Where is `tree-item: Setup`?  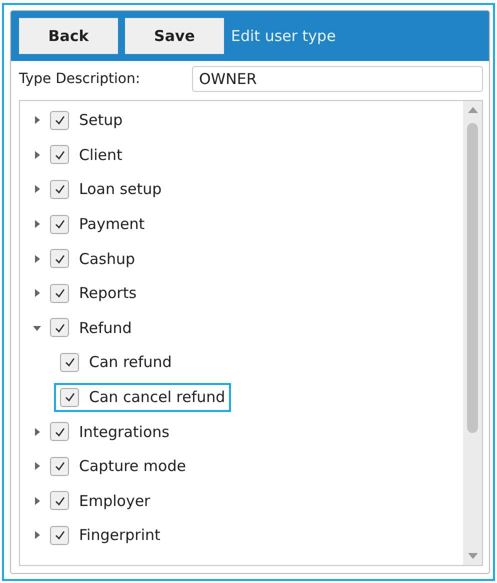
tree-item: Setup is located at coordinates (86, 120).